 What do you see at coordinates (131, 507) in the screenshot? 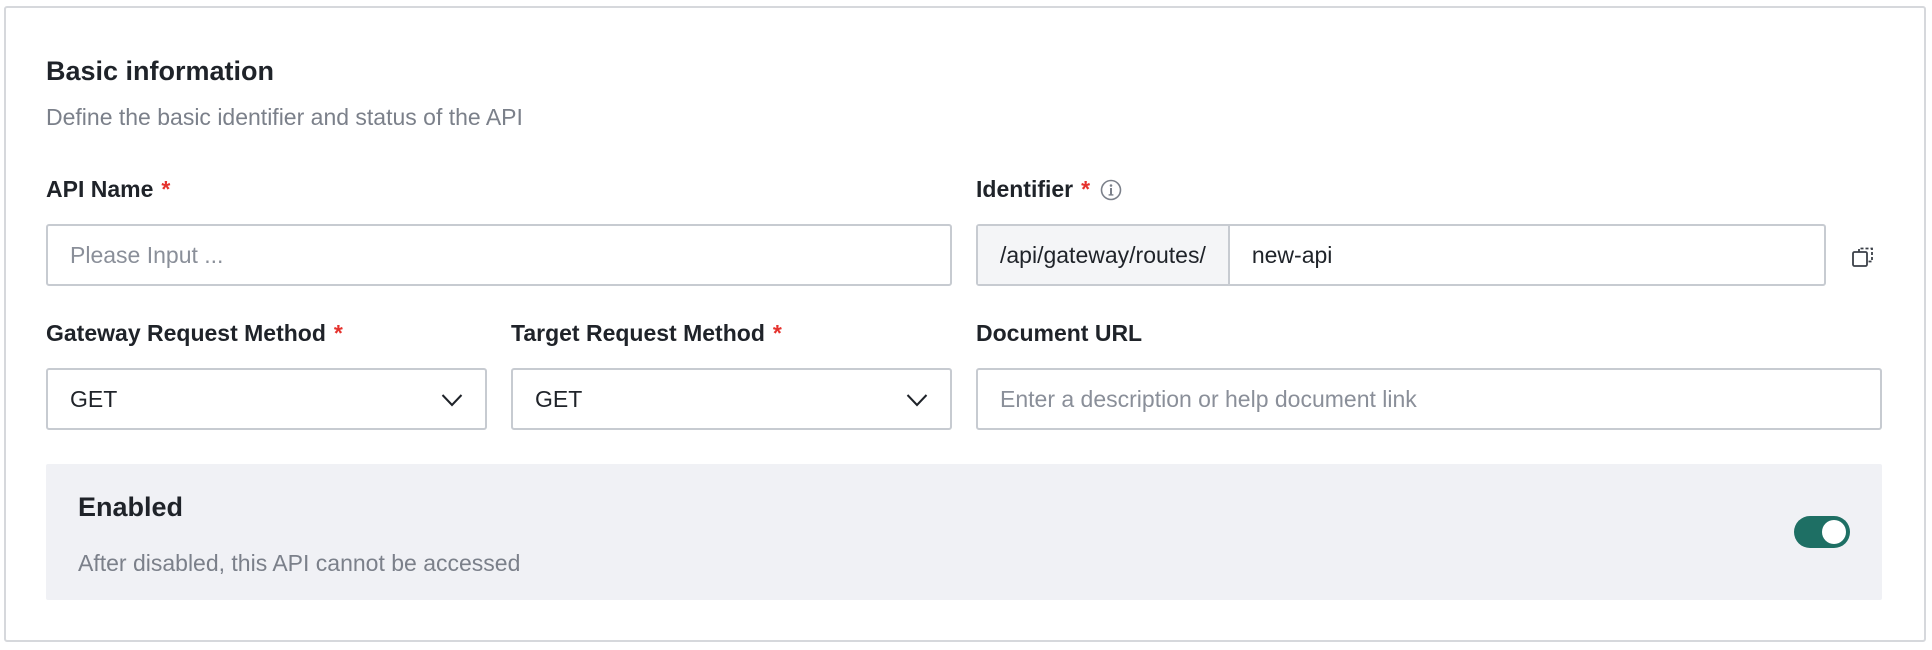
I see `enabled-title: Enabled` at bounding box center [131, 507].